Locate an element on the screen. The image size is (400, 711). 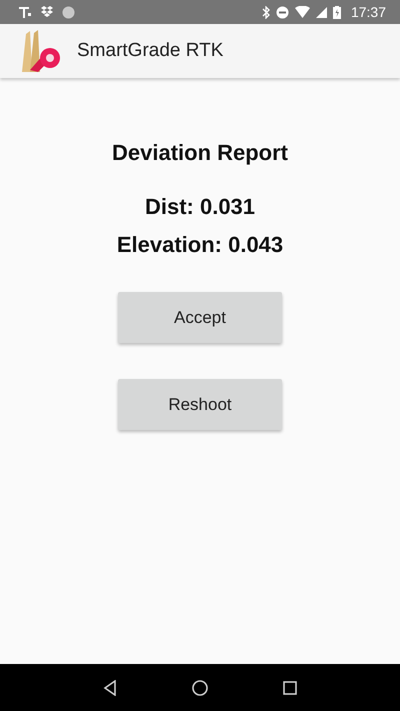
do-not-disturb-icon is located at coordinates (282, 12).